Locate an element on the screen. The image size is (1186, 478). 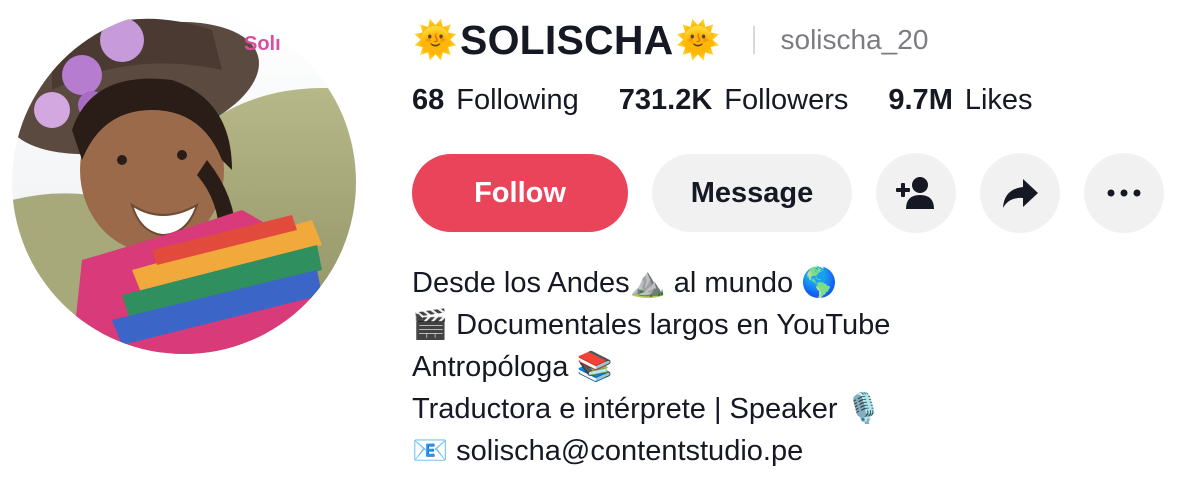
share-arrow-icon is located at coordinates (1020, 193).